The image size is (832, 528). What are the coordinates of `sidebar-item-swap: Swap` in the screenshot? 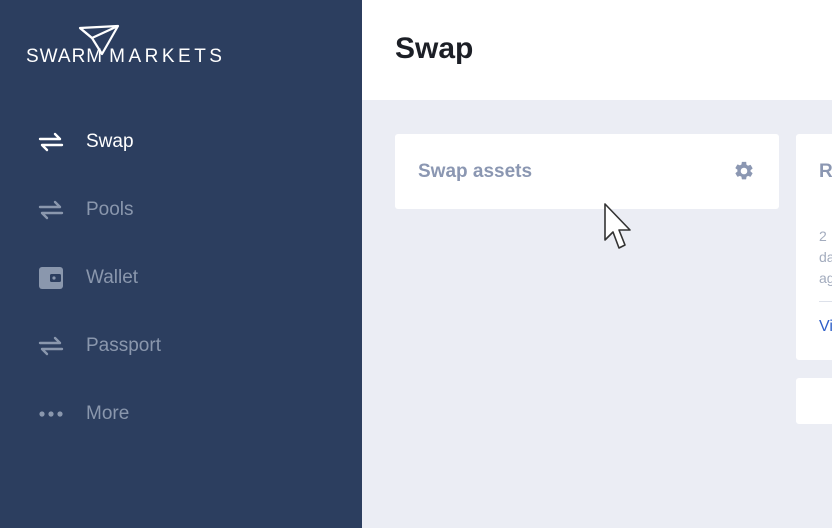 It's located at (181, 142).